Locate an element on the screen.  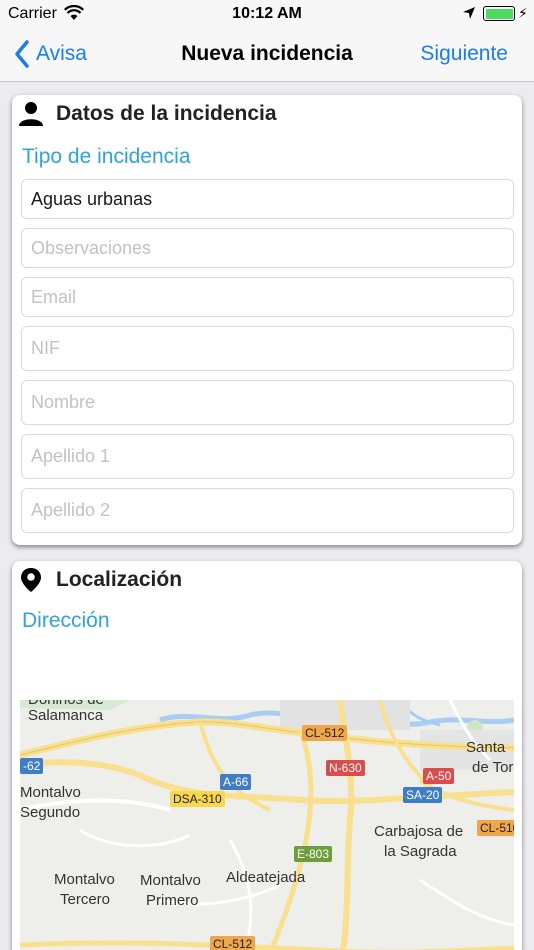
surname-1-field is located at coordinates (267, 456).